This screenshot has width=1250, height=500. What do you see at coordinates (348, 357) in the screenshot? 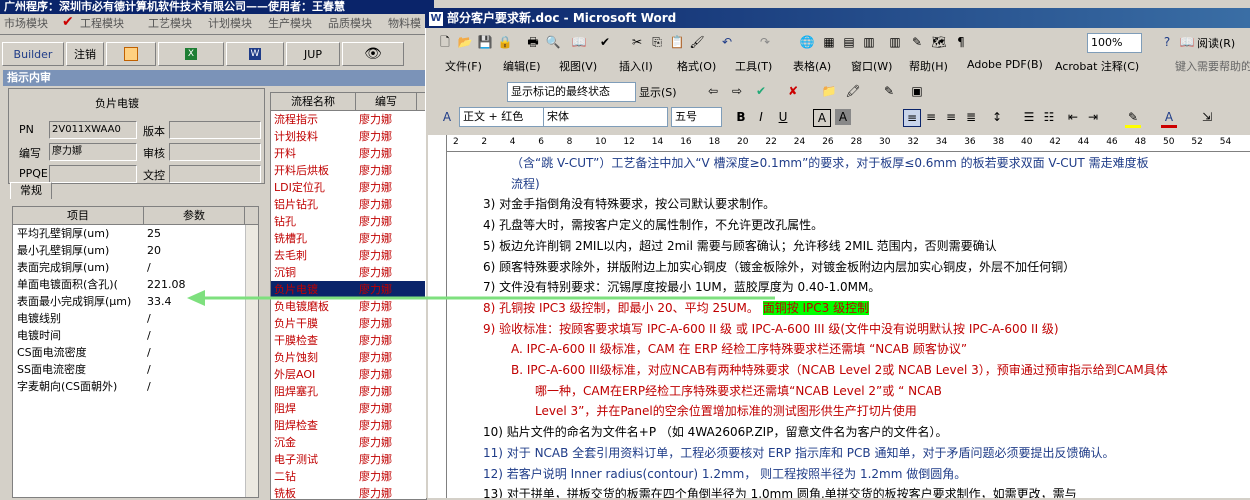
I see `process-row: 负片蚀刻 廖力娜` at bounding box center [348, 357].